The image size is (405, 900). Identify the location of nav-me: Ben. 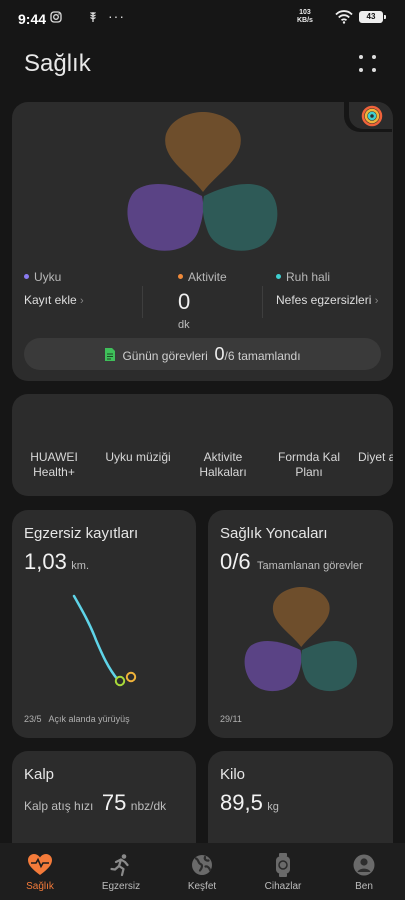
(364, 872).